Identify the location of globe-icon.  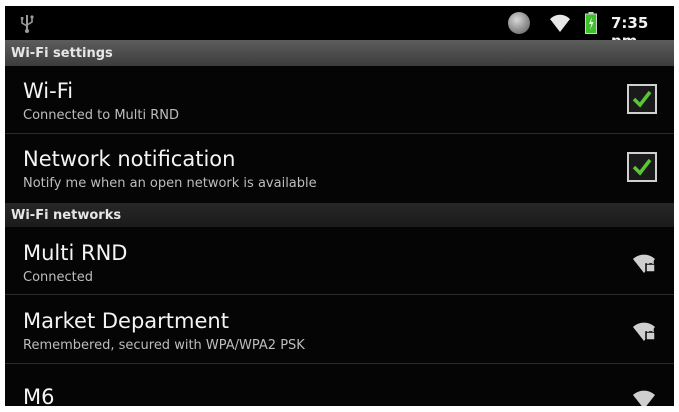
(519, 23).